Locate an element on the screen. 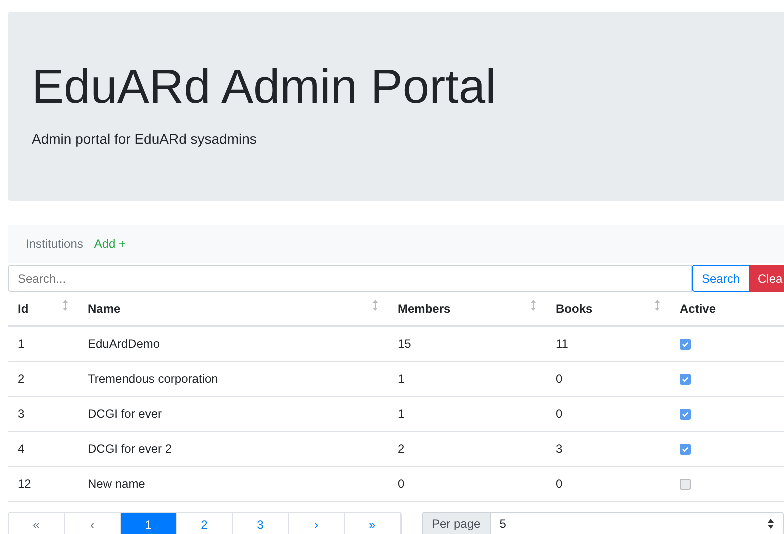 The image size is (784, 534). table-cell: EduArdDemo is located at coordinates (124, 343).